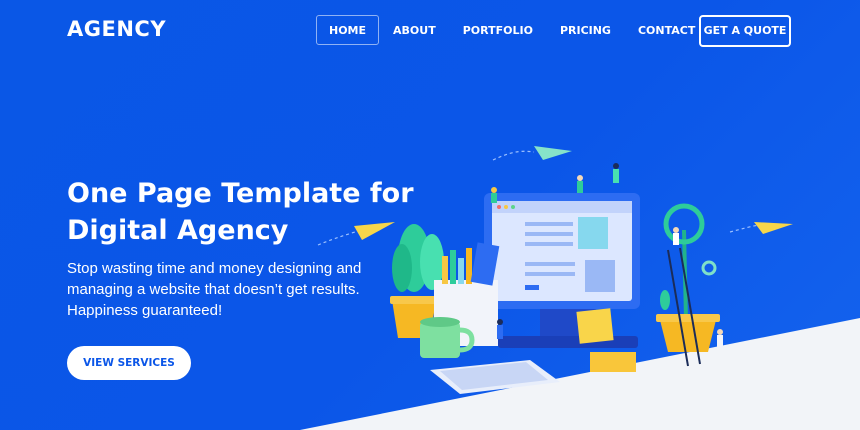 The image size is (860, 430). What do you see at coordinates (745, 31) in the screenshot?
I see `get-quote-button: GET A QUOTE` at bounding box center [745, 31].